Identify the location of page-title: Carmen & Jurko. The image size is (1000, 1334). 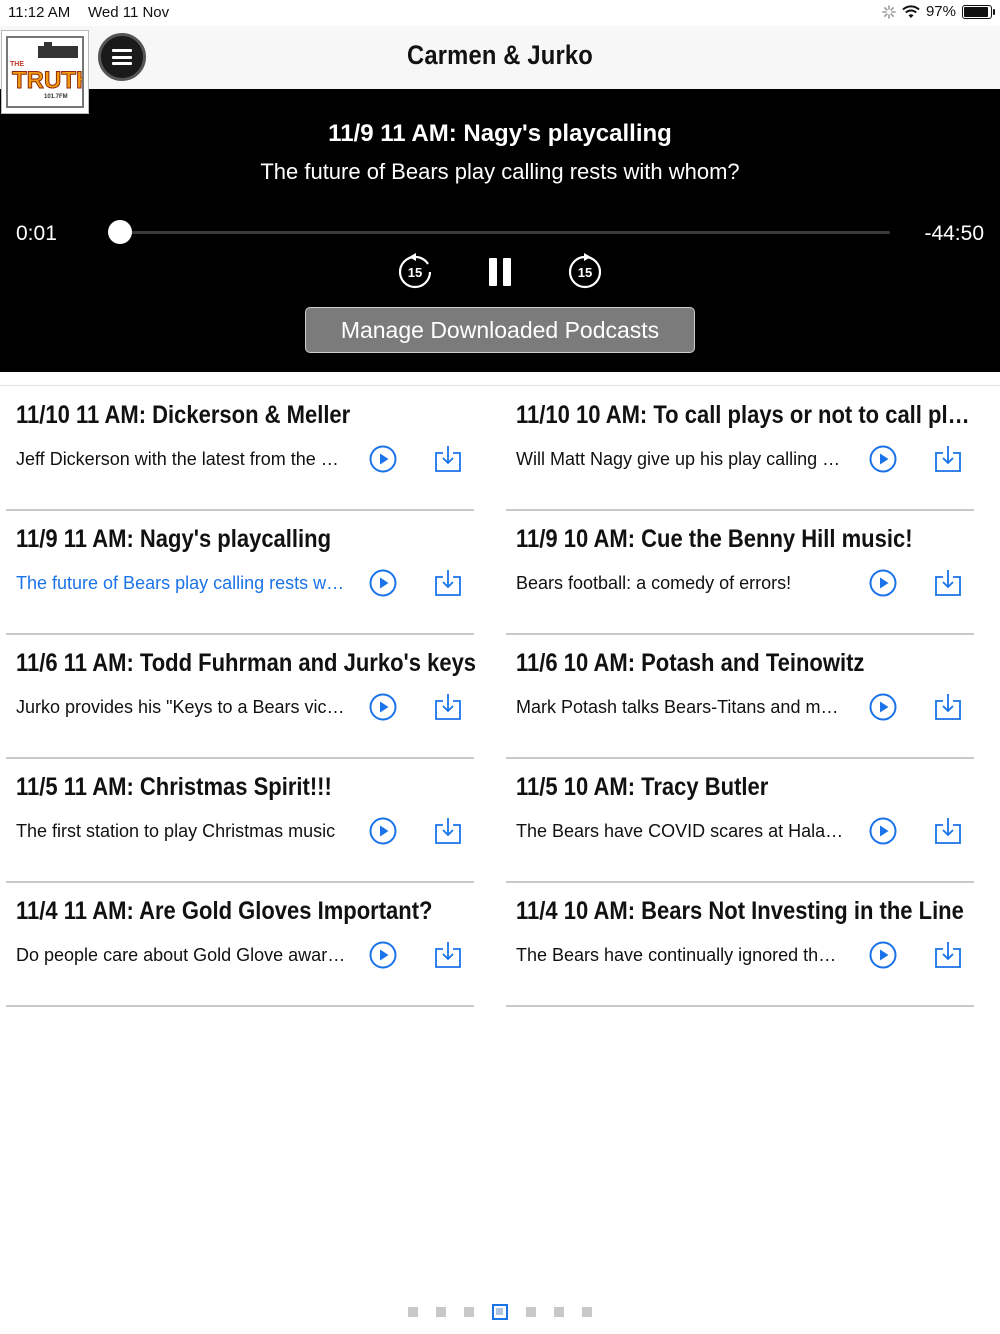
(500, 55).